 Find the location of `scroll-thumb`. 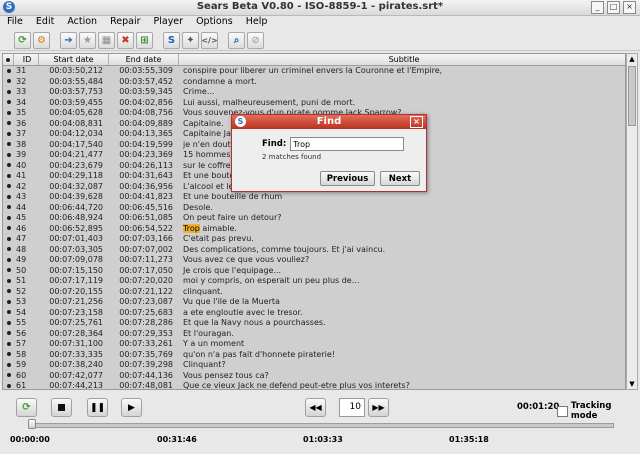

scroll-thumb is located at coordinates (632, 96).